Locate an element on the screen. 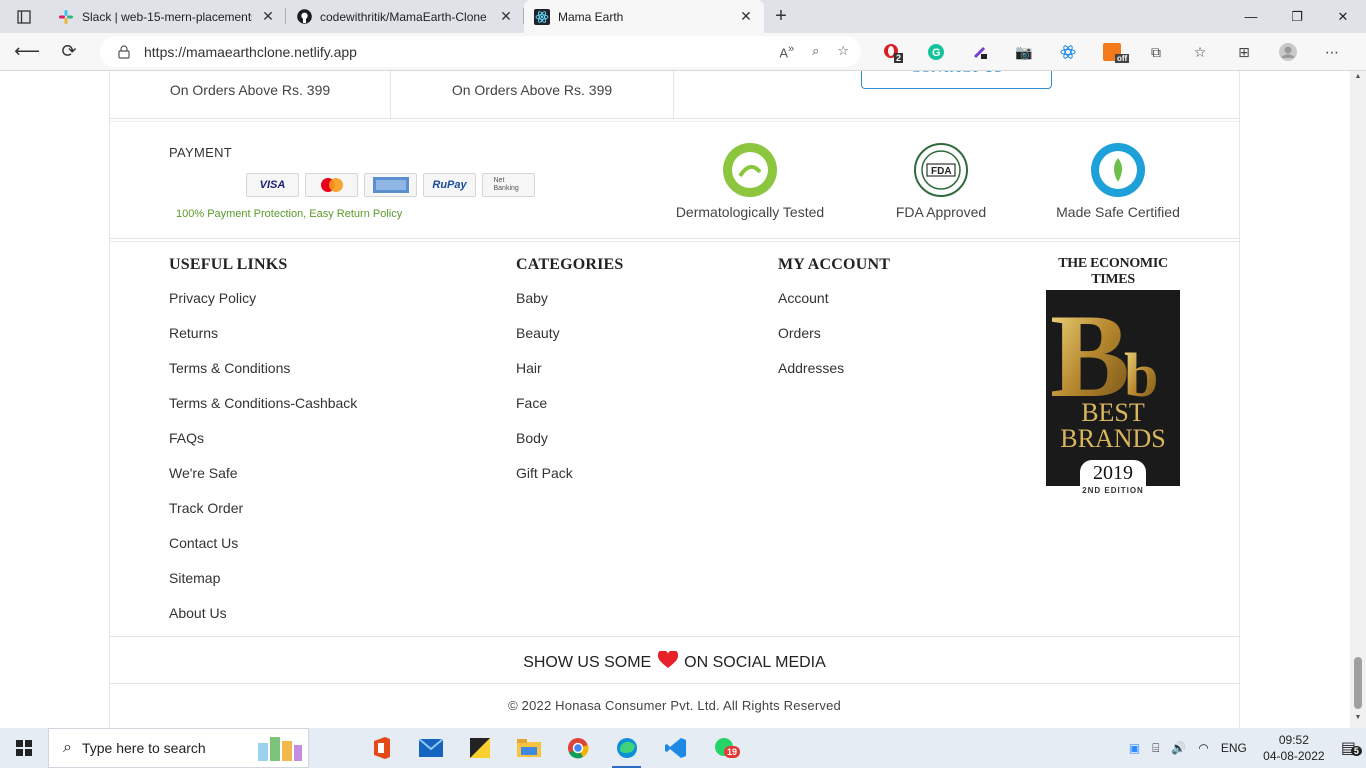 This screenshot has height=768, width=1366. category-link-hair: Hair is located at coordinates (570, 377).